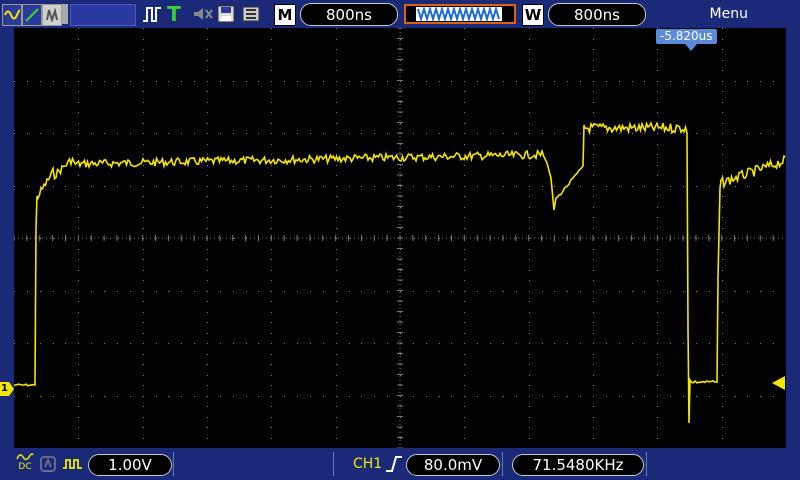 The image size is (800, 480). What do you see at coordinates (453, 465) in the screenshot?
I see `trigger-level-display: 80.0mV` at bounding box center [453, 465].